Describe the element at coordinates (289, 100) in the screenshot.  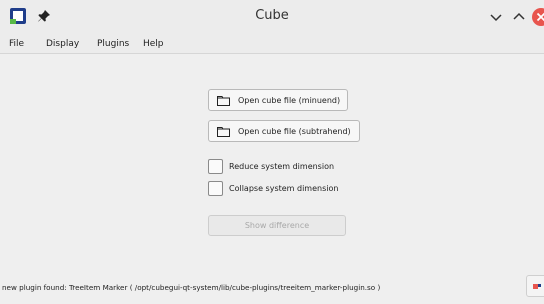
I see `open-minuend-label: Open cube file (minuend)` at that location.